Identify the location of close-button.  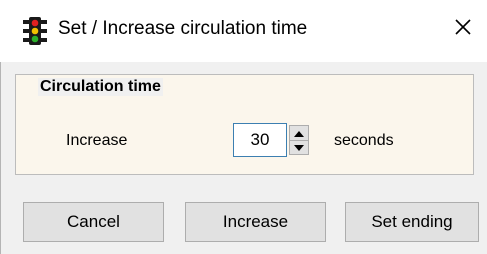
(463, 29).